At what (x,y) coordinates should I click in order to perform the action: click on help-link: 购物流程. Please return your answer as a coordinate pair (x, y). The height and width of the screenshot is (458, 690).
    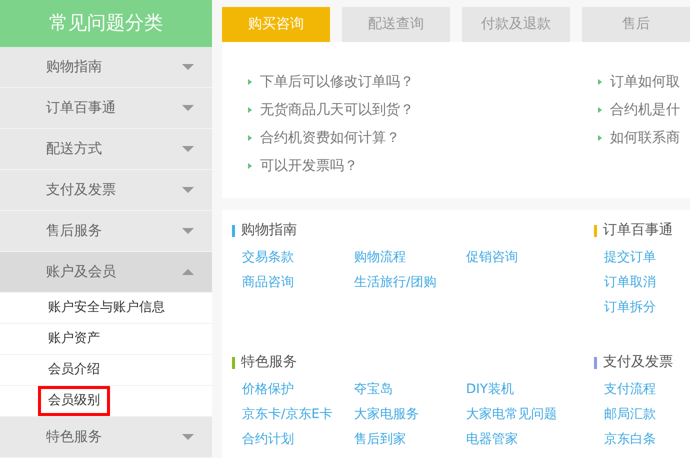
    Looking at the image, I should click on (410, 257).